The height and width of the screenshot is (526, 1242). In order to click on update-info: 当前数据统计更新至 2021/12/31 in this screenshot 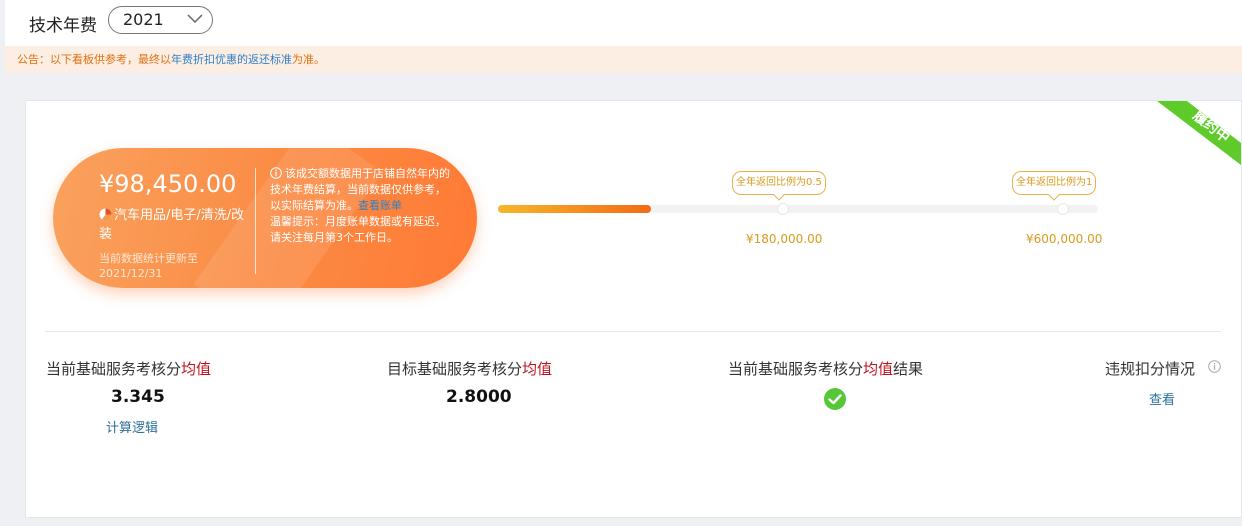, I will do `click(174, 266)`.